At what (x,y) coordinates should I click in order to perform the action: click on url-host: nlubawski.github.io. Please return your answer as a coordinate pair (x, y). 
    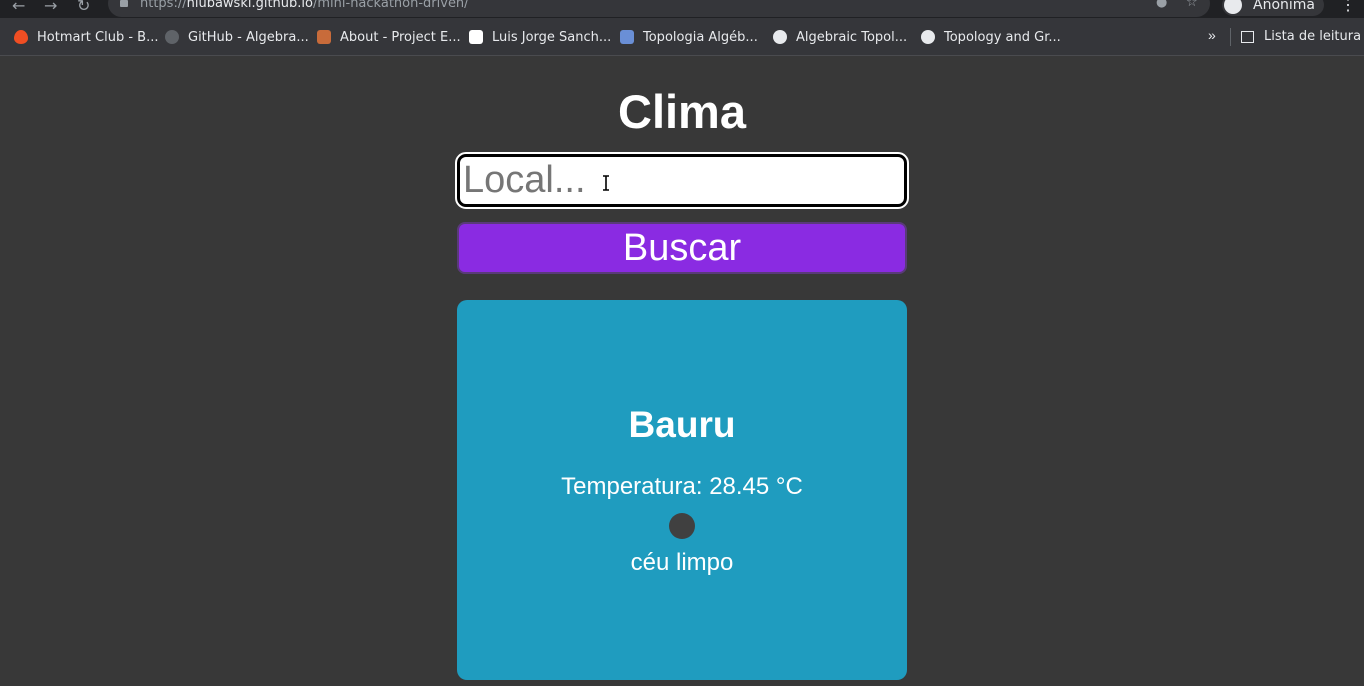
    Looking at the image, I should click on (249, 5).